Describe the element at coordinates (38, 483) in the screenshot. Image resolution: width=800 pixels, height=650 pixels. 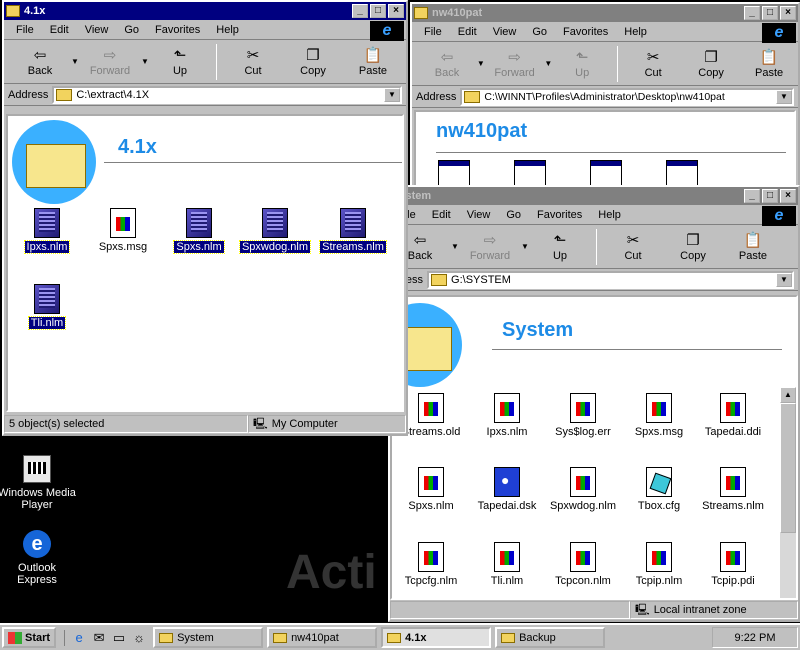
I see `desktop-icon-media-player: Windows Media Player` at that location.